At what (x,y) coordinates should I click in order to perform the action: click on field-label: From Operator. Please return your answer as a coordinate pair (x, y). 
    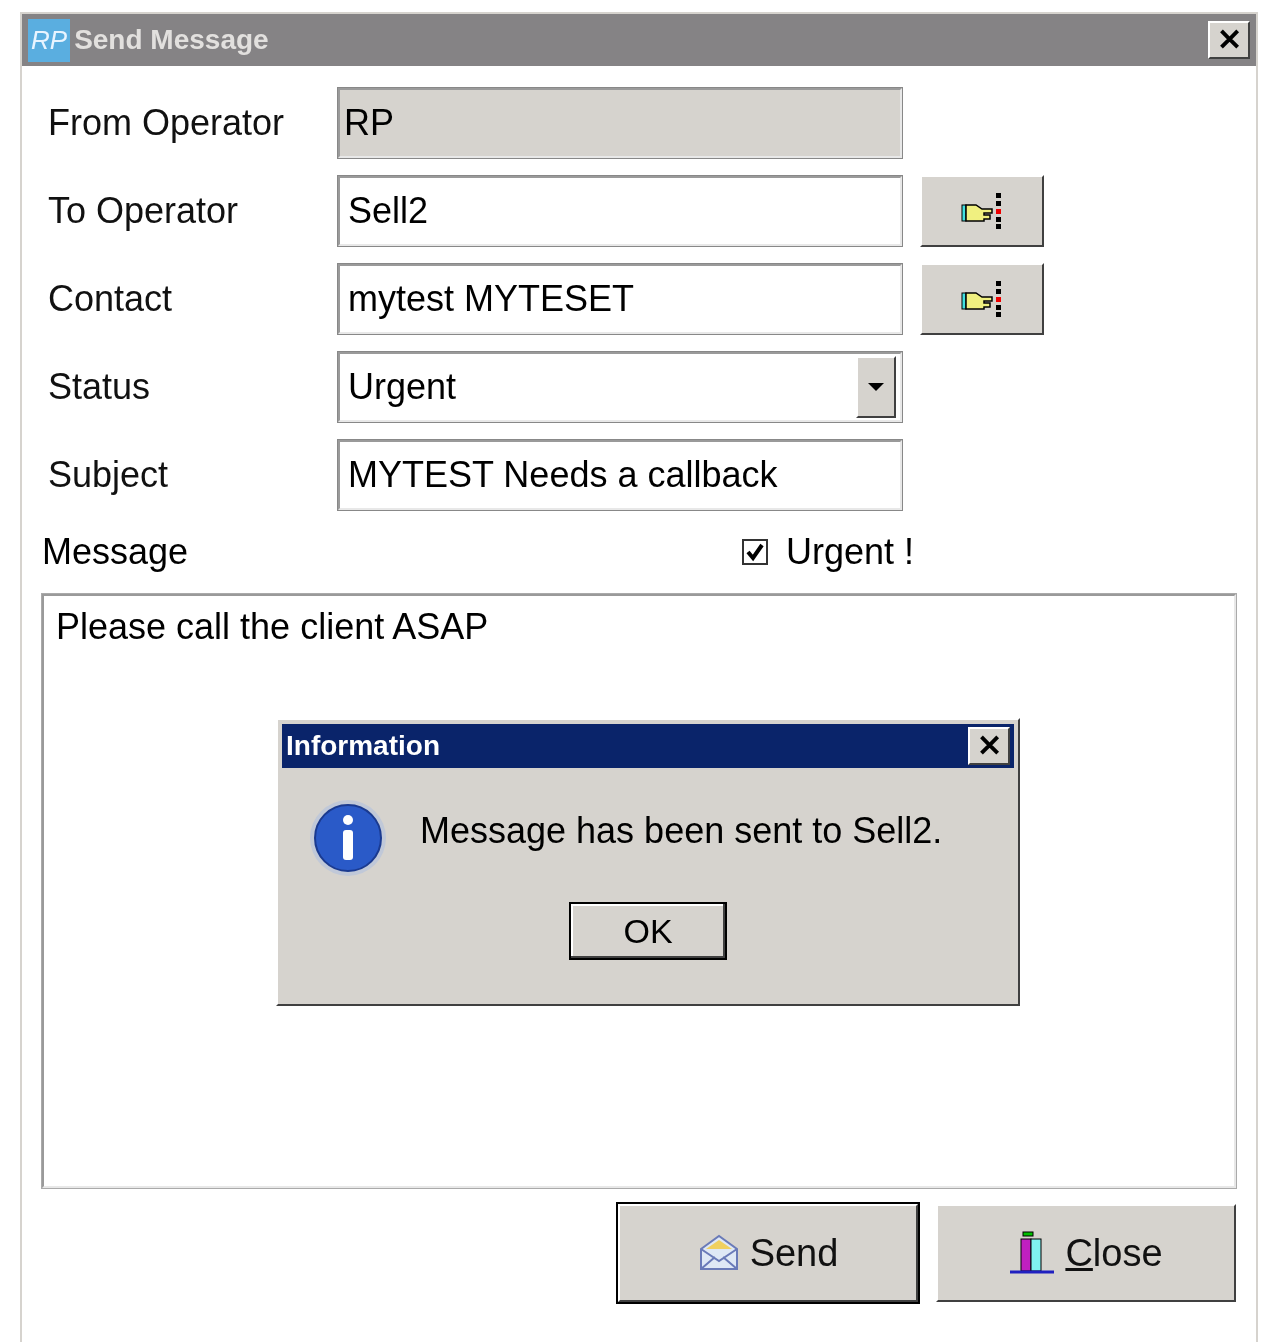
    Looking at the image, I should click on (166, 123).